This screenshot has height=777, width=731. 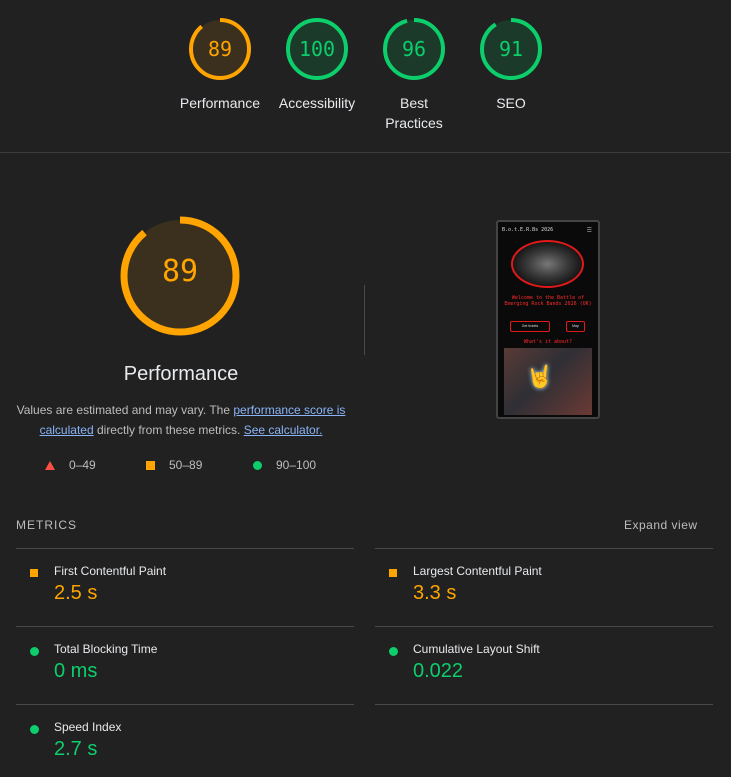 What do you see at coordinates (220, 49) in the screenshot?
I see `gauge-score: 89` at bounding box center [220, 49].